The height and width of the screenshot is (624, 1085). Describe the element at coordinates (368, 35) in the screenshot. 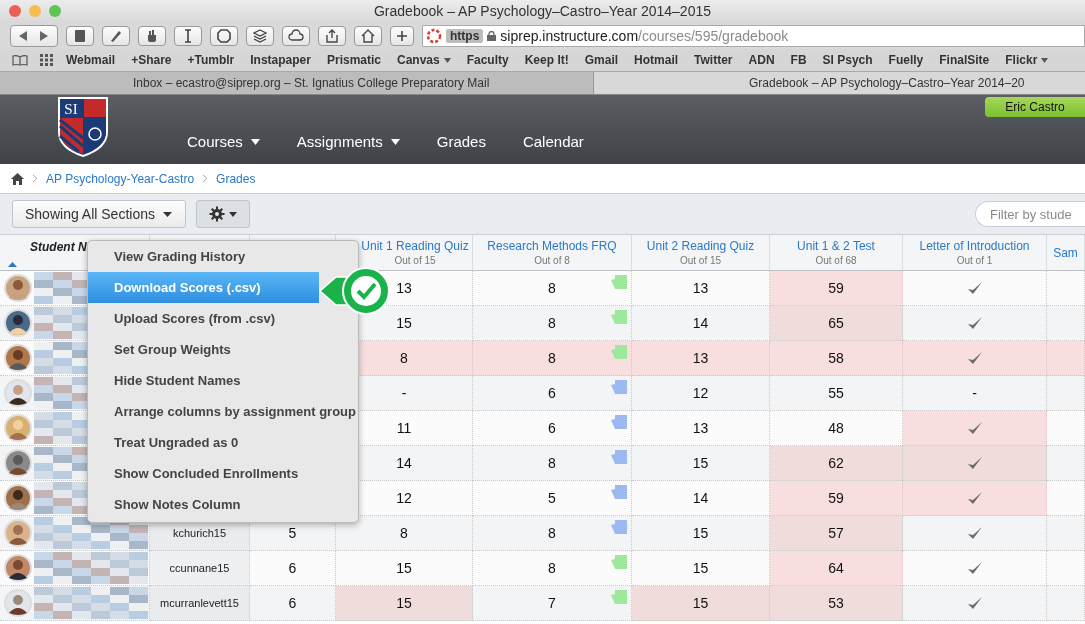

I see `home-button` at that location.